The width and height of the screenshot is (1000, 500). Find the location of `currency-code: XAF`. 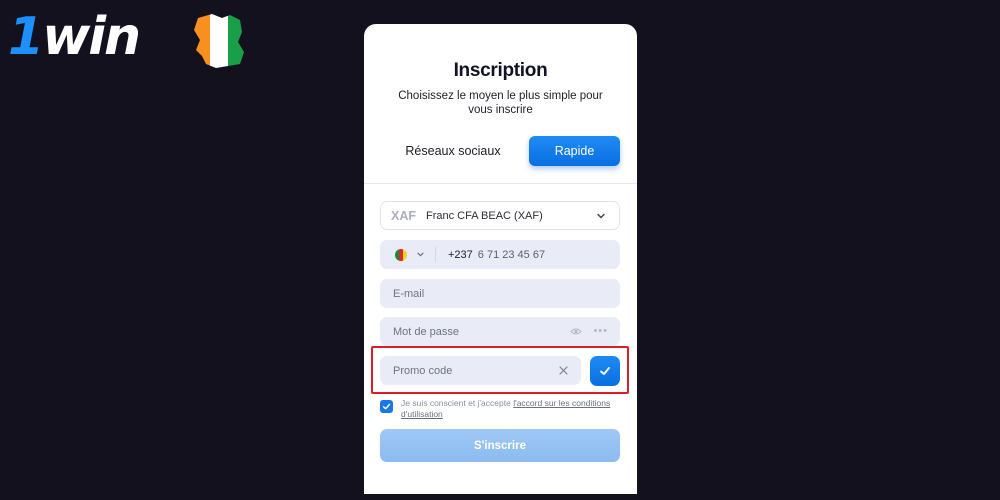

currency-code: XAF is located at coordinates (403, 215).